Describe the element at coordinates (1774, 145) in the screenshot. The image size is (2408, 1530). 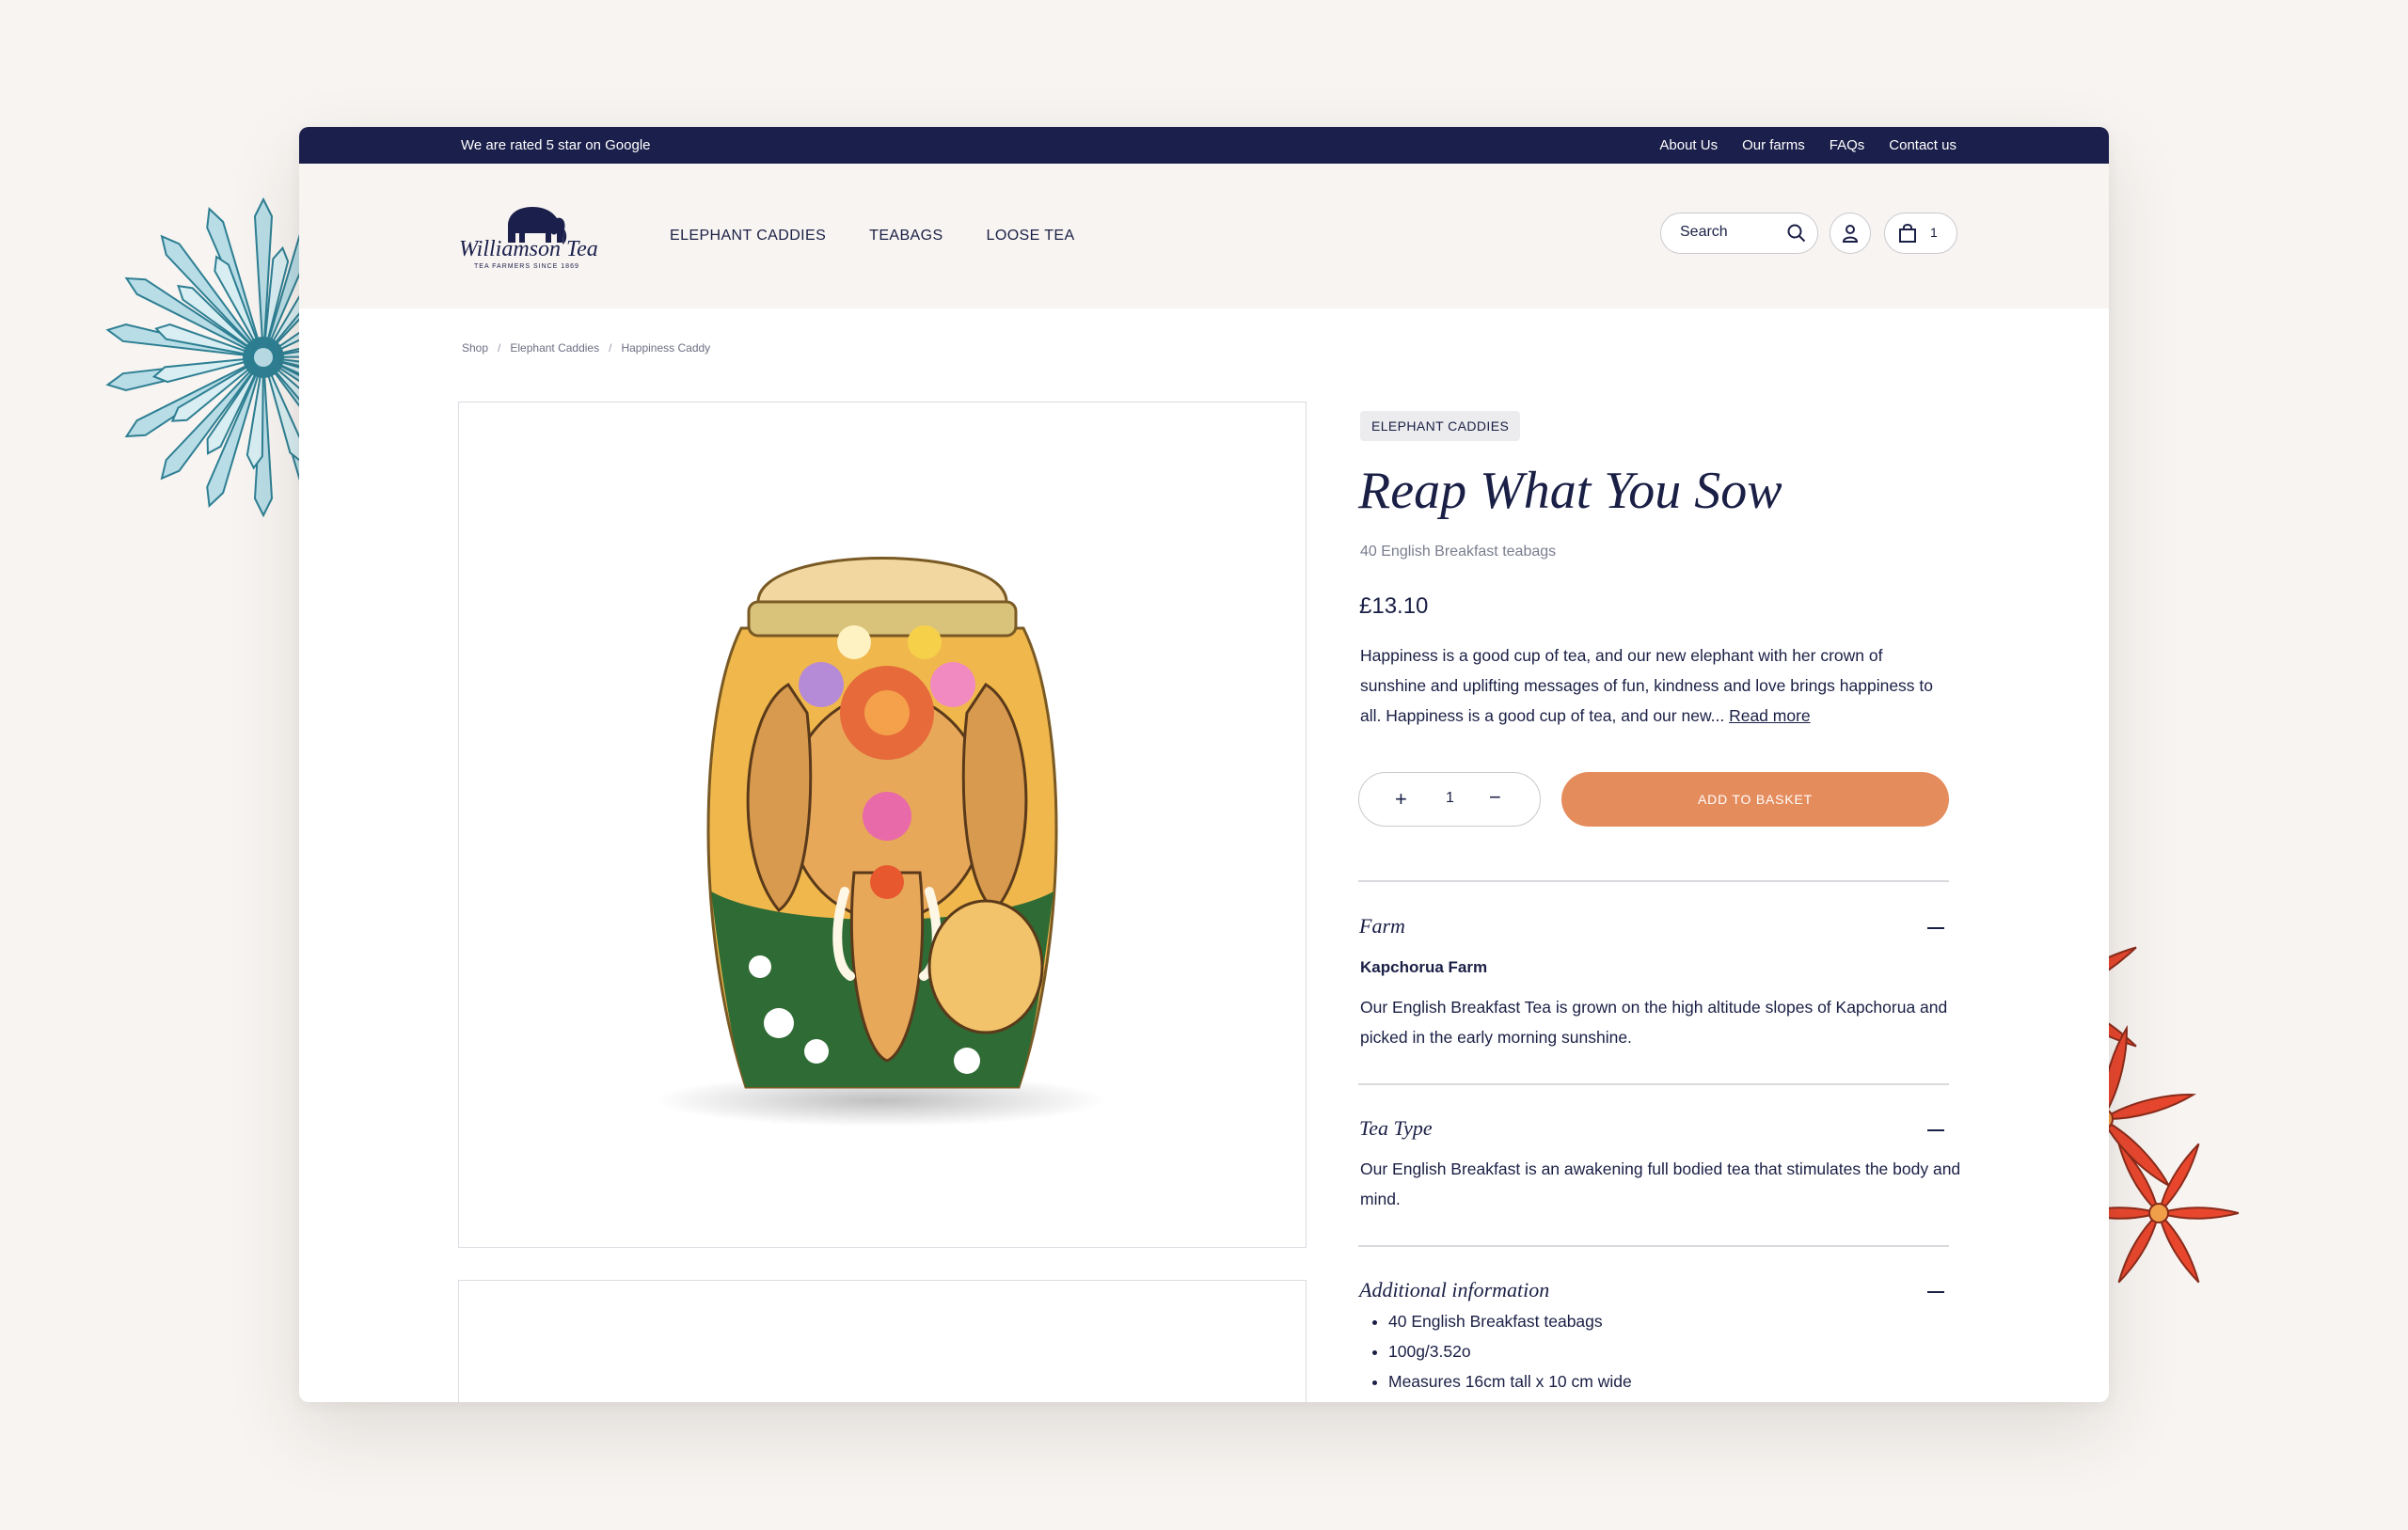
I see `our-farms-link: Our farms` at that location.